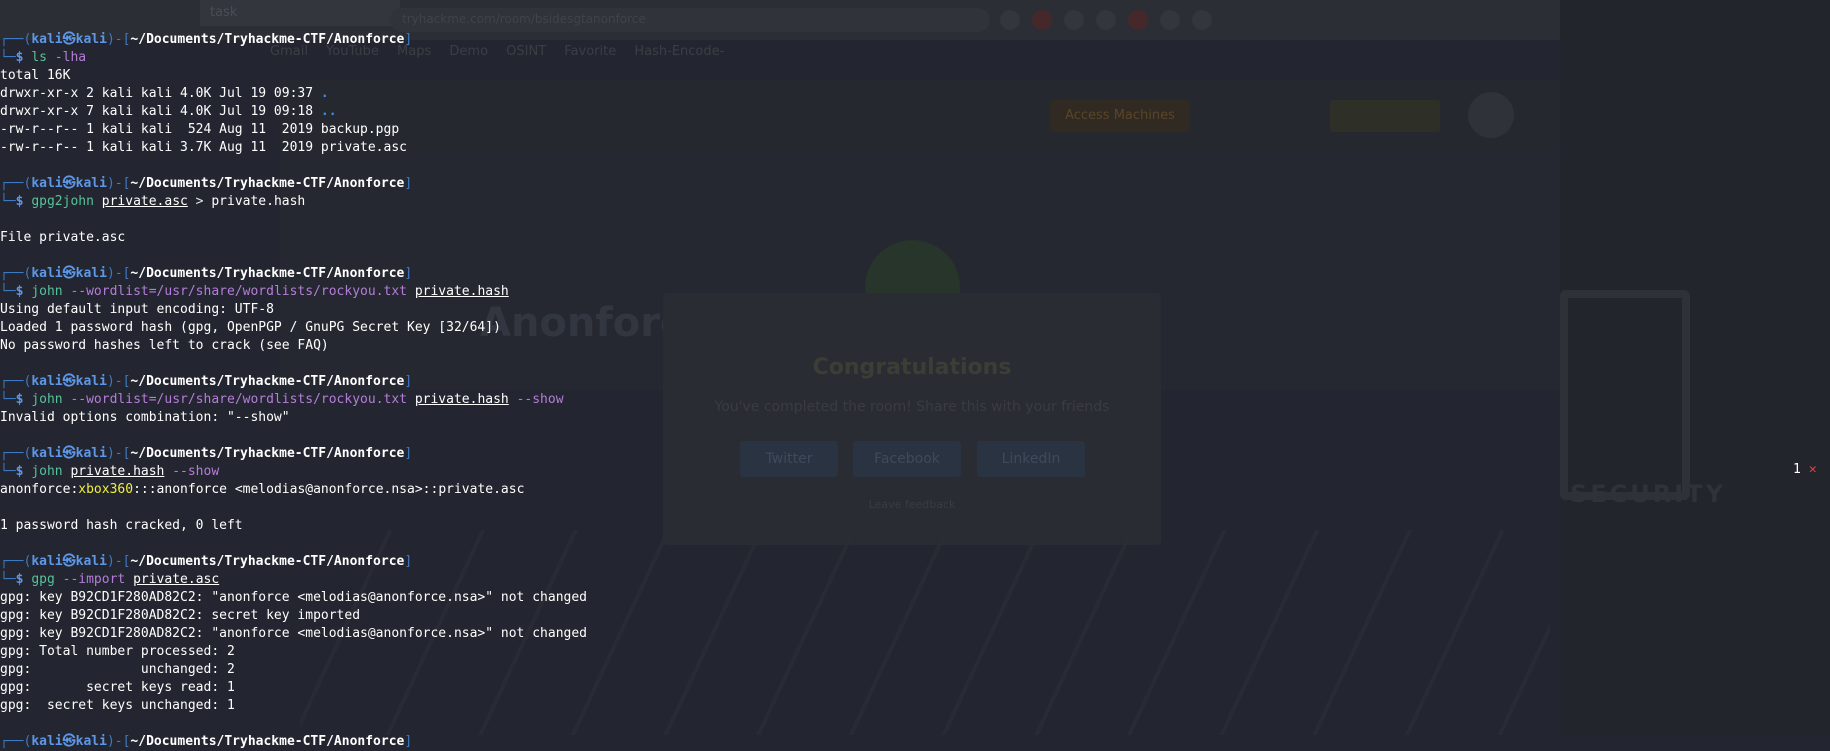  What do you see at coordinates (137, 309) in the screenshot?
I see `output-text: Using default input encoding: UTF-8` at bounding box center [137, 309].